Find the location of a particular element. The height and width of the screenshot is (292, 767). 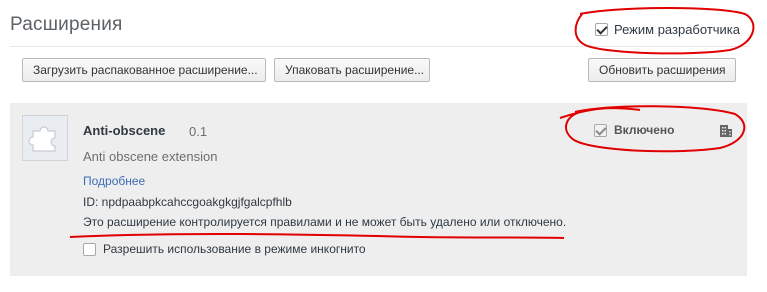

developer-mode-checkbox is located at coordinates (601, 29).